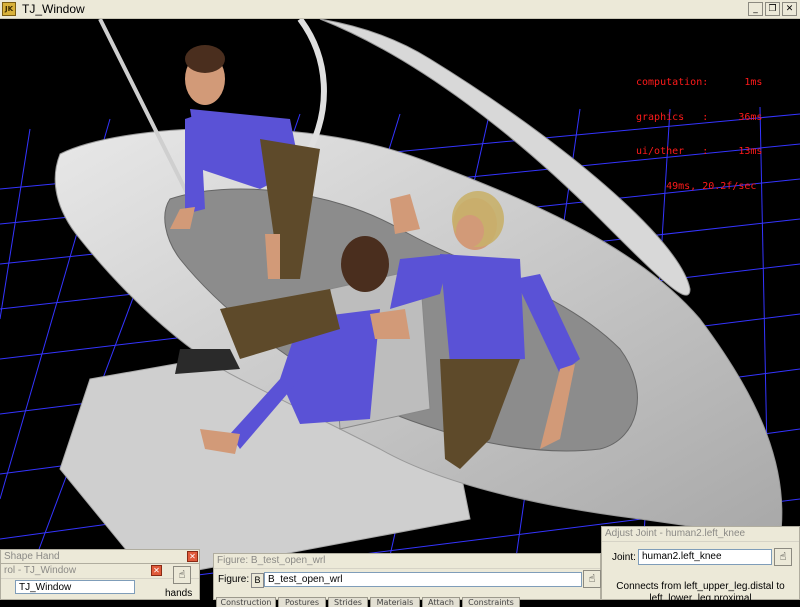  I want to click on tab-postures: Postures, so click(302, 602).